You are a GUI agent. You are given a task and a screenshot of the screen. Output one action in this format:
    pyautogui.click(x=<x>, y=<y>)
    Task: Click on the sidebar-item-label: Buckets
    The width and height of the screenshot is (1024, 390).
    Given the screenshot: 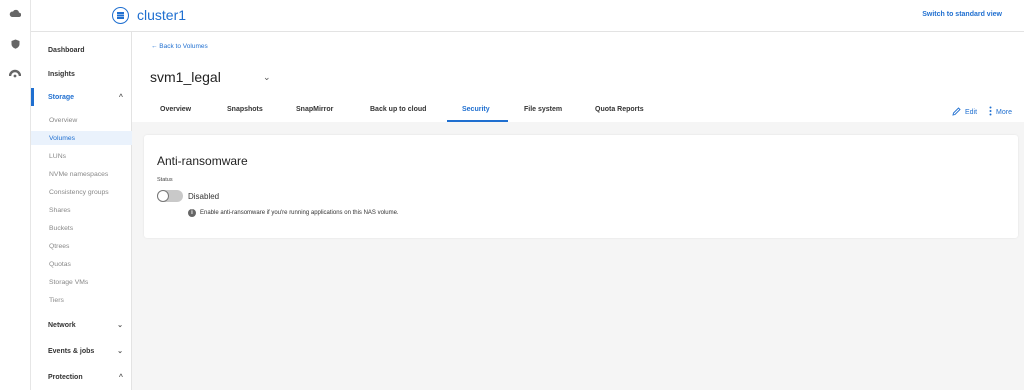 What is the action you would take?
    pyautogui.click(x=61, y=228)
    